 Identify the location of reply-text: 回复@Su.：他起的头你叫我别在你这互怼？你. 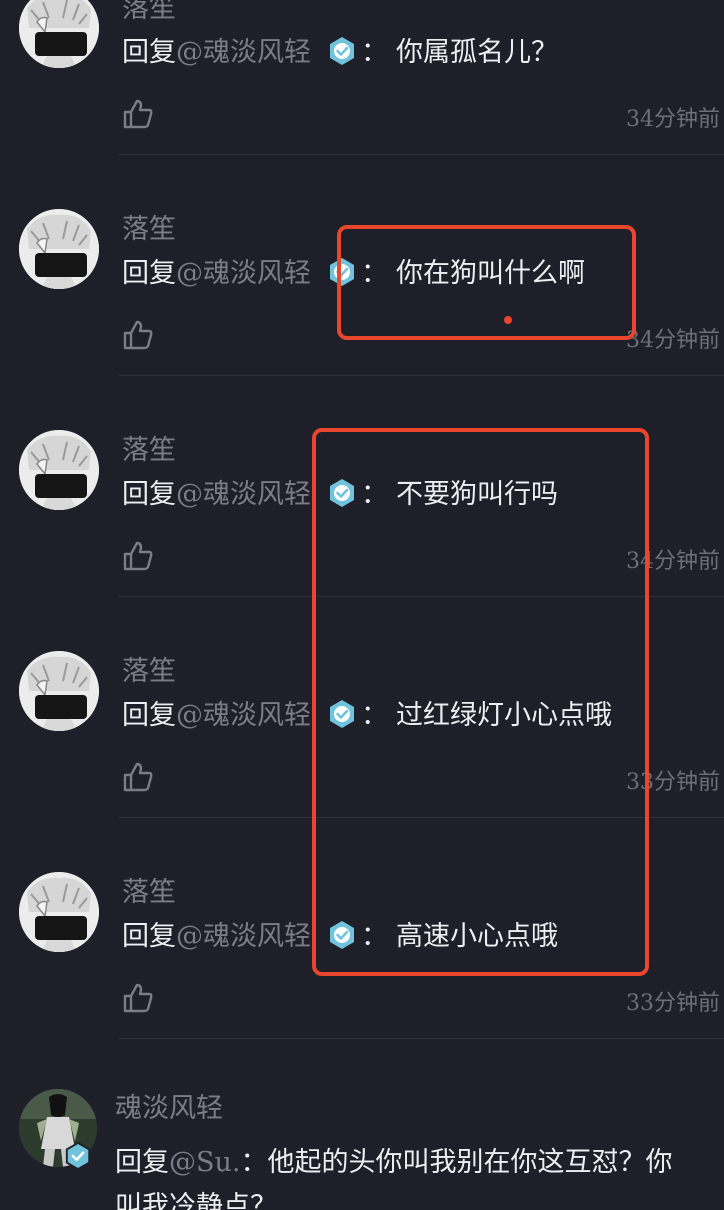
(393, 1159).